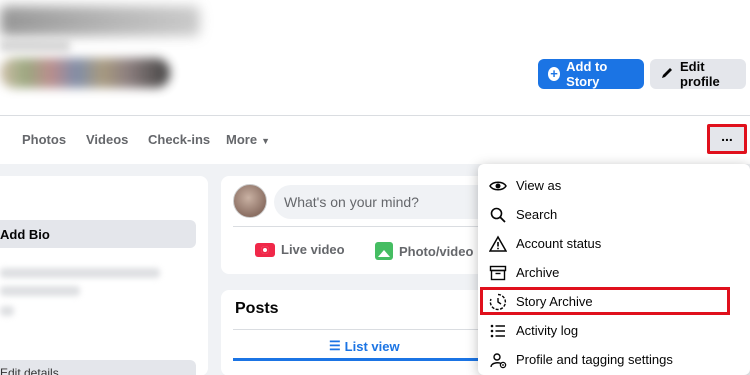 Image resolution: width=750 pixels, height=375 pixels. I want to click on pencil-icon, so click(667, 74).